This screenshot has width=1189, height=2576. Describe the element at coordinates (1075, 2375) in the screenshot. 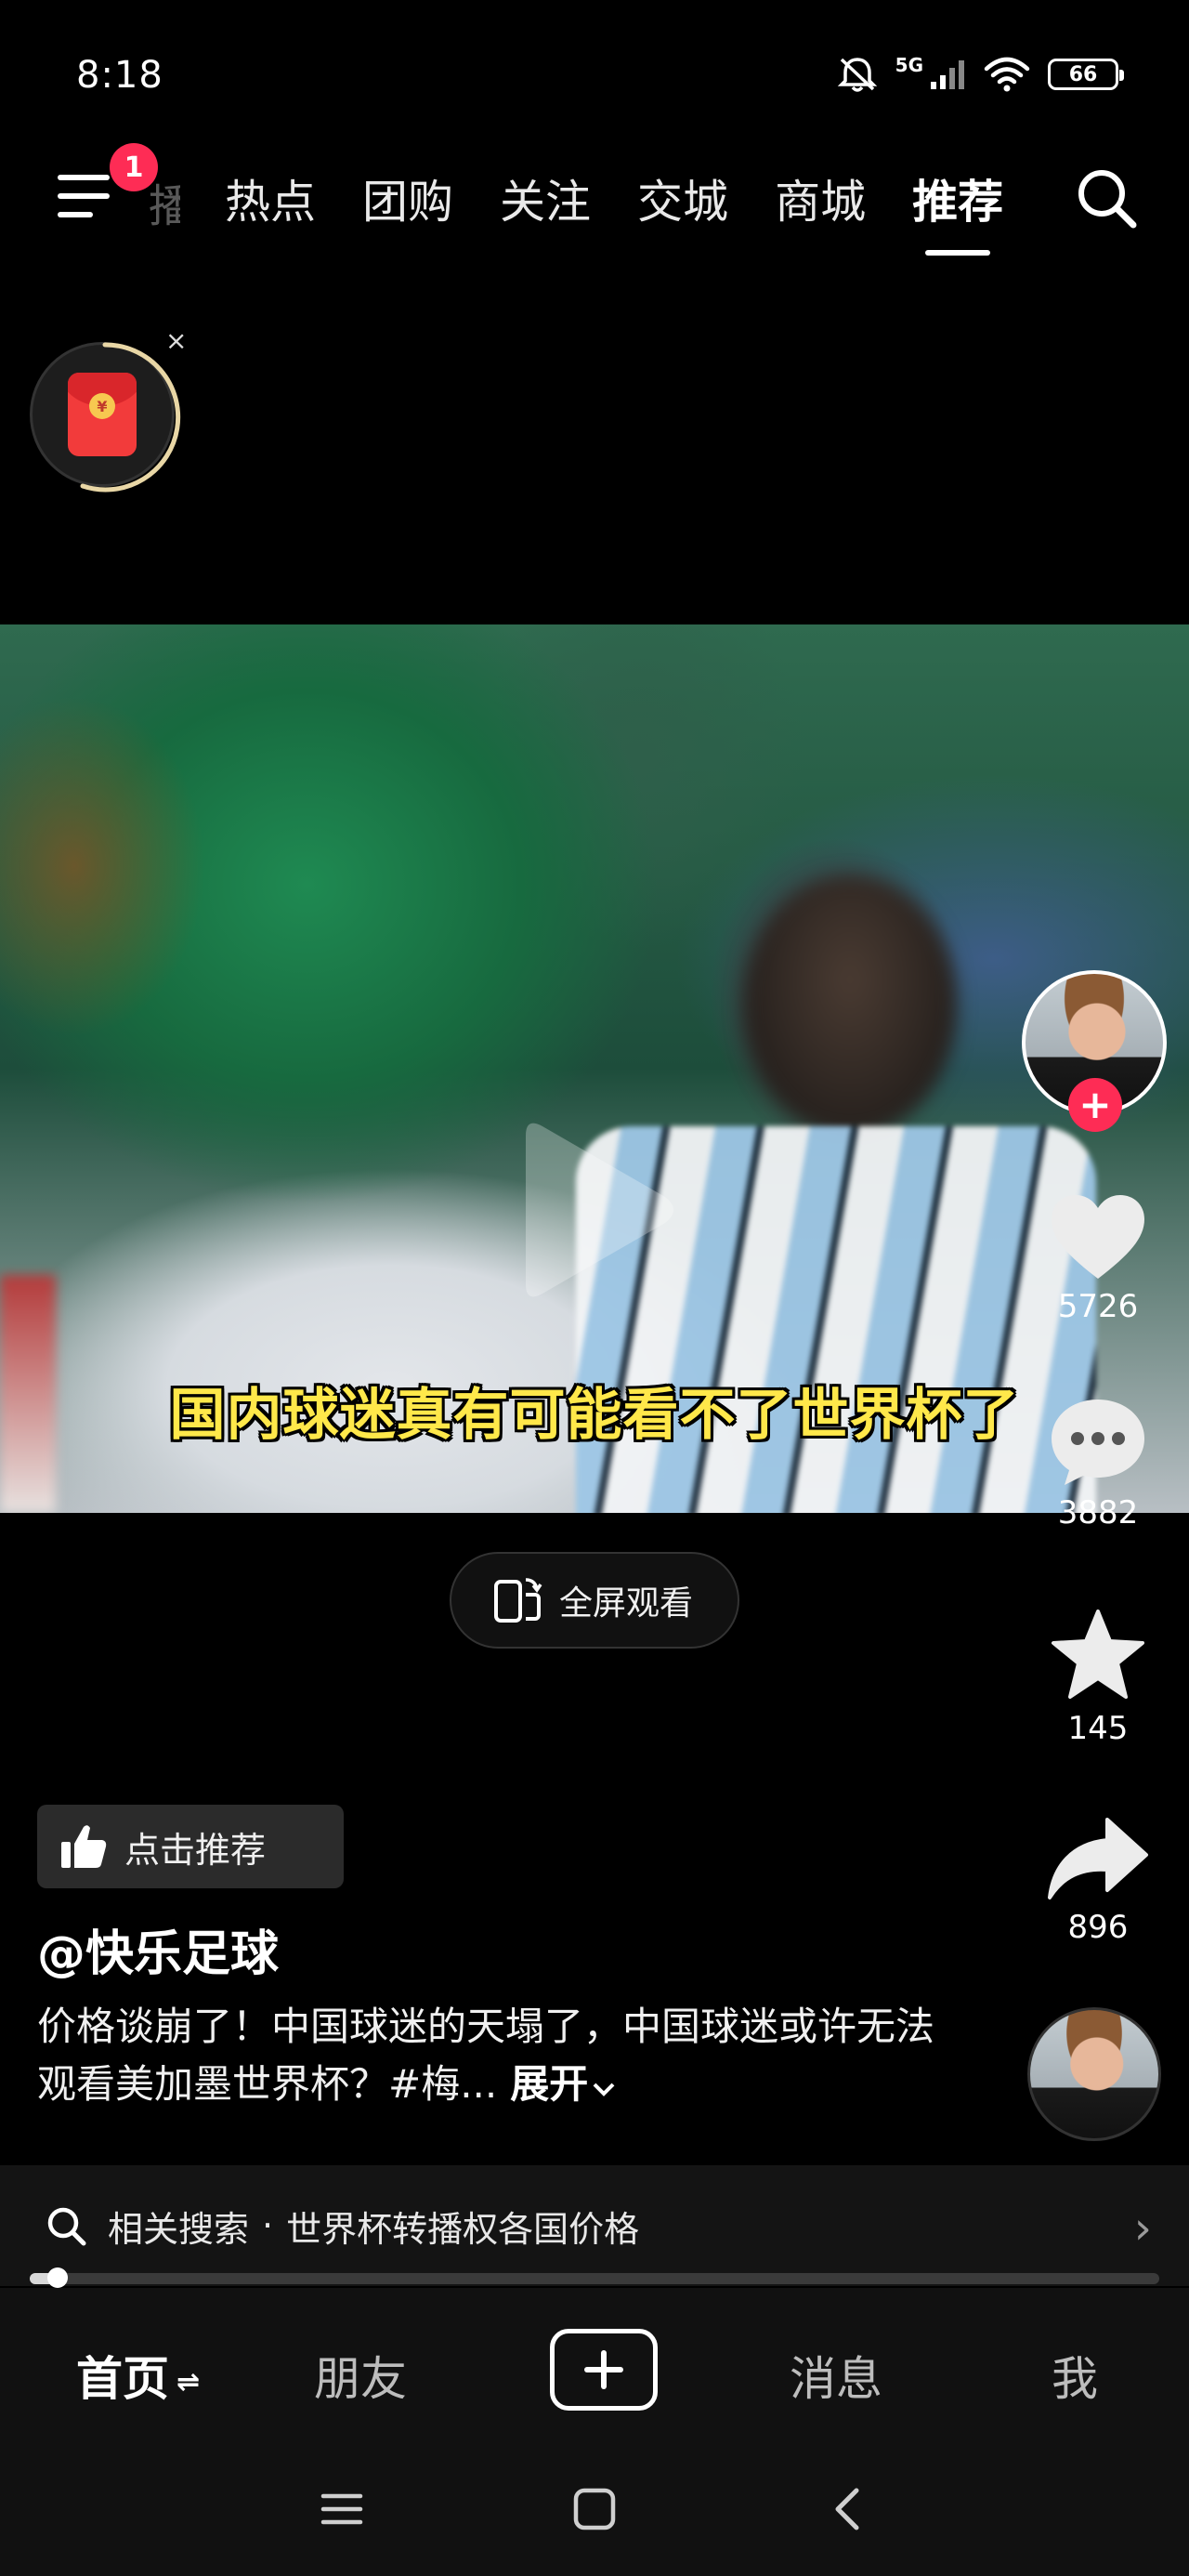

I see `tab-me: 我` at that location.